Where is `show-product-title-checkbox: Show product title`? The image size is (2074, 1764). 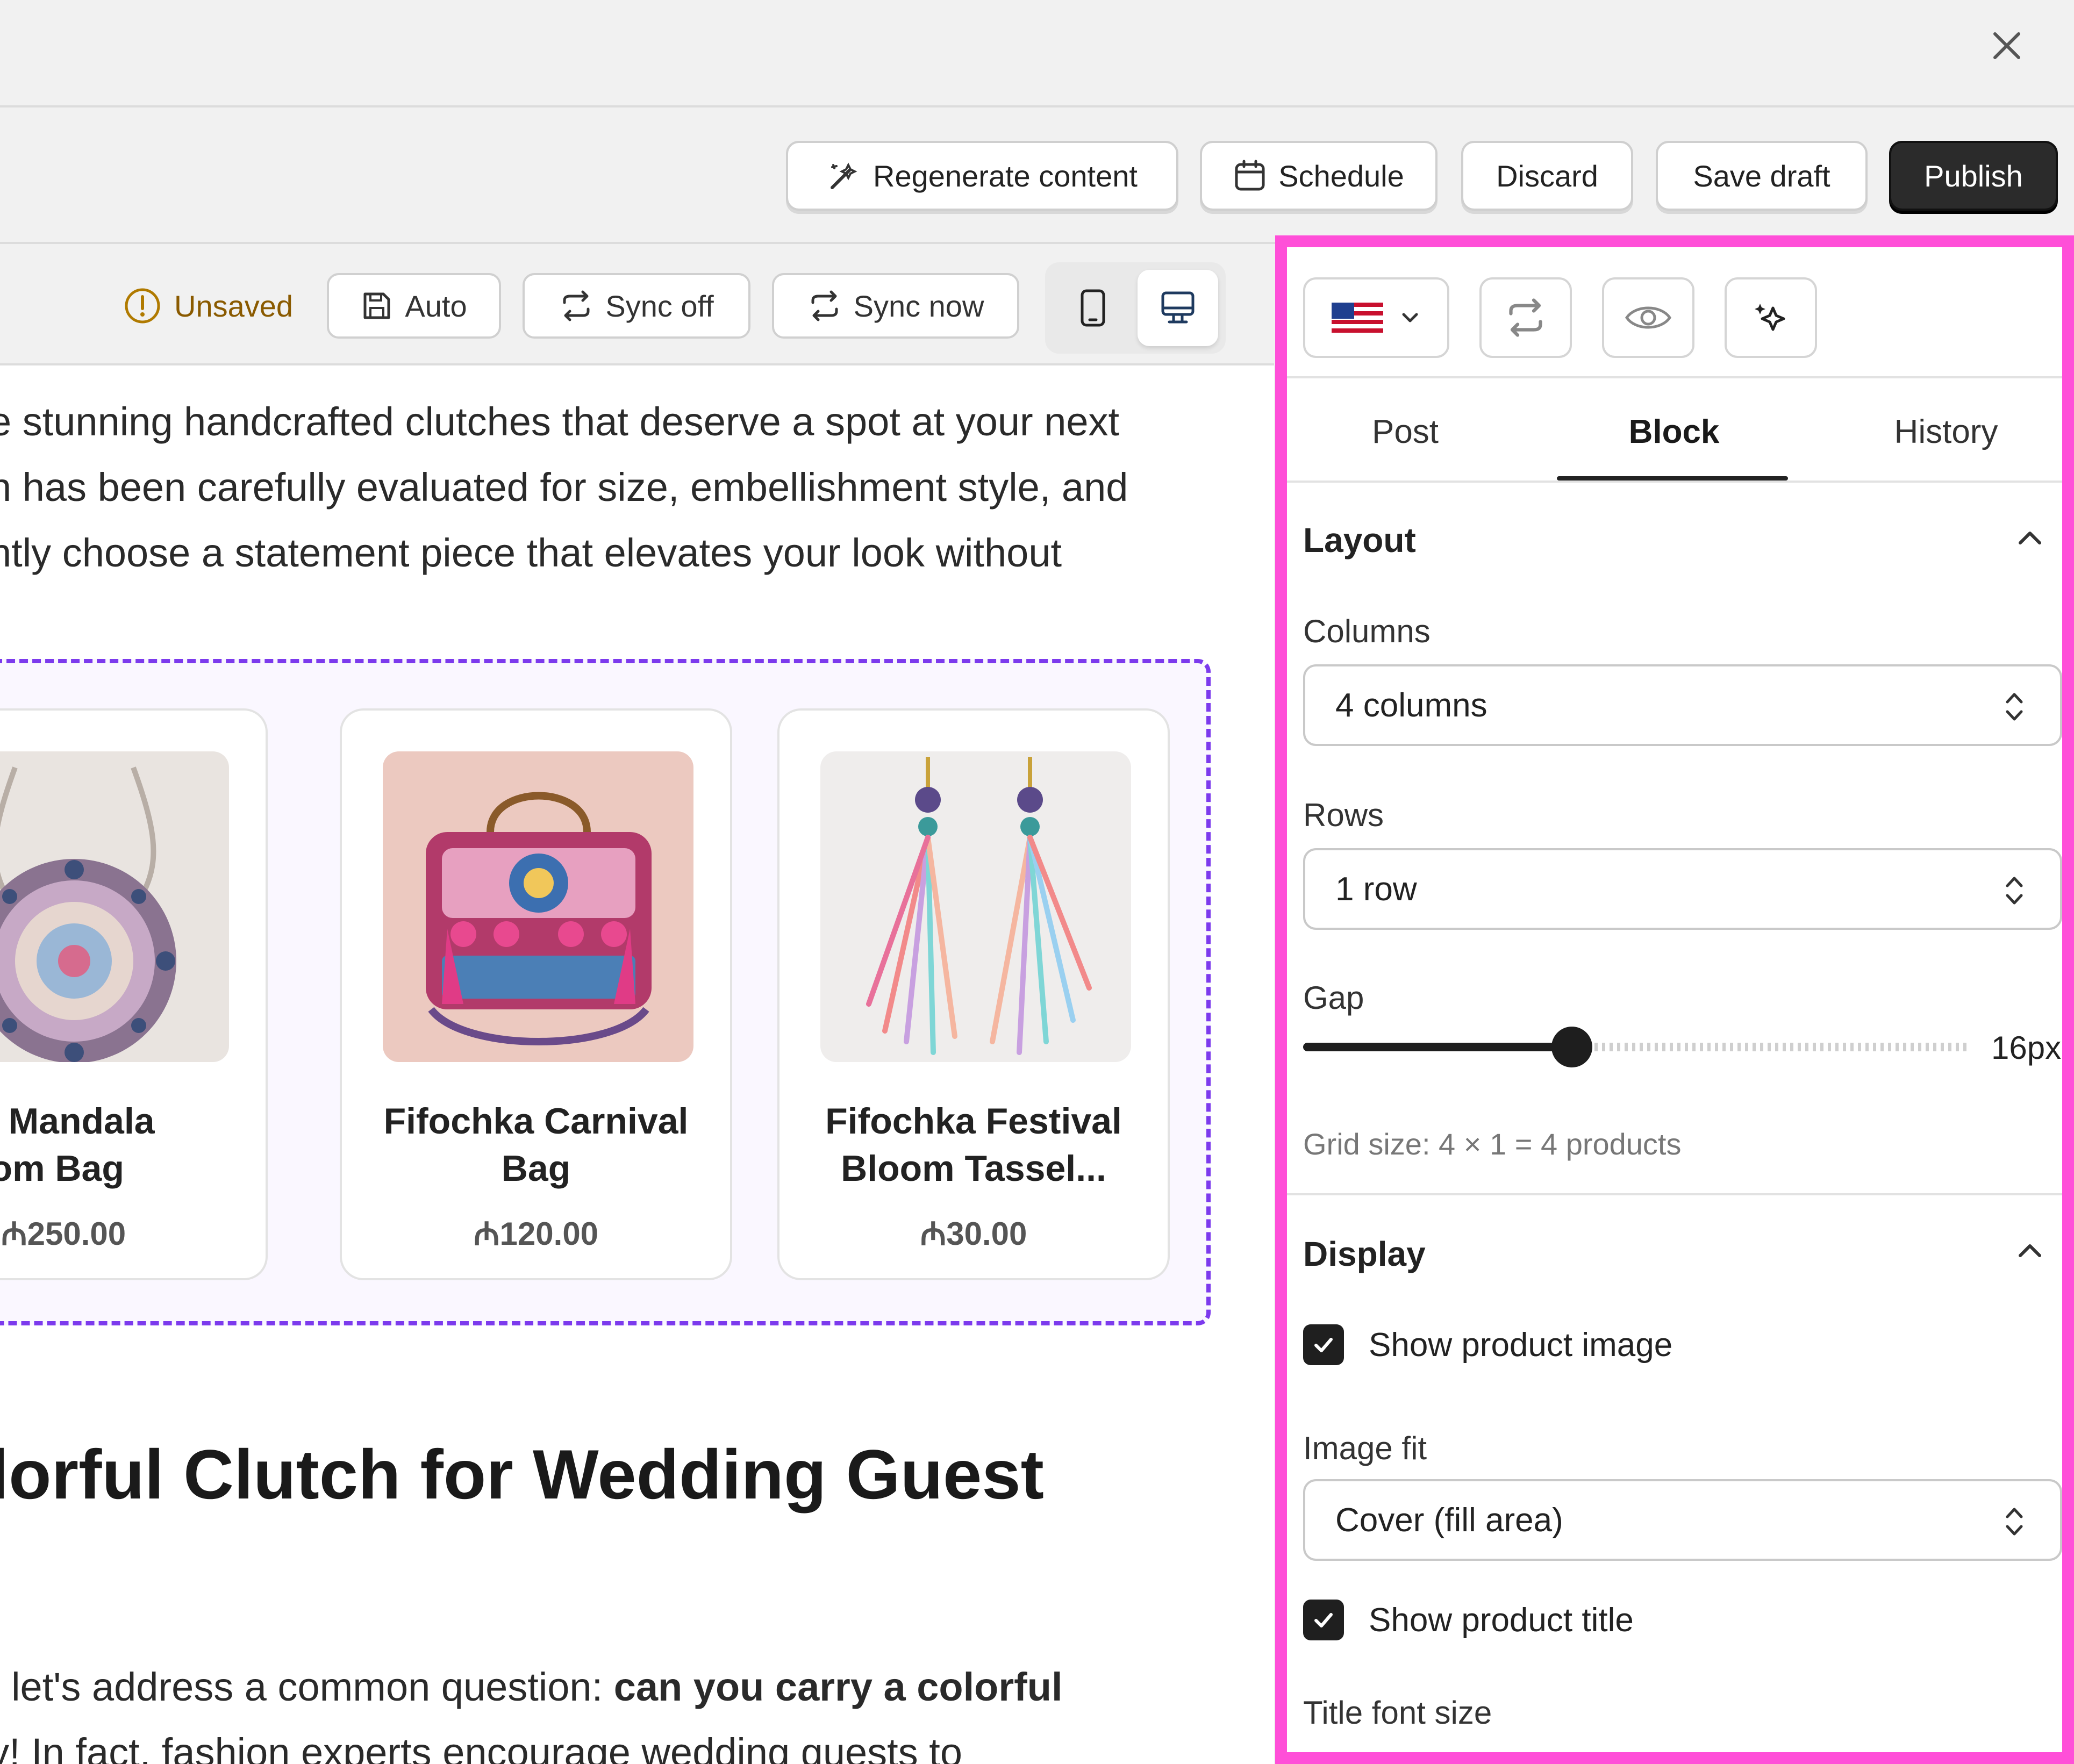 show-product-title-checkbox: Show product title is located at coordinates (1468, 1620).